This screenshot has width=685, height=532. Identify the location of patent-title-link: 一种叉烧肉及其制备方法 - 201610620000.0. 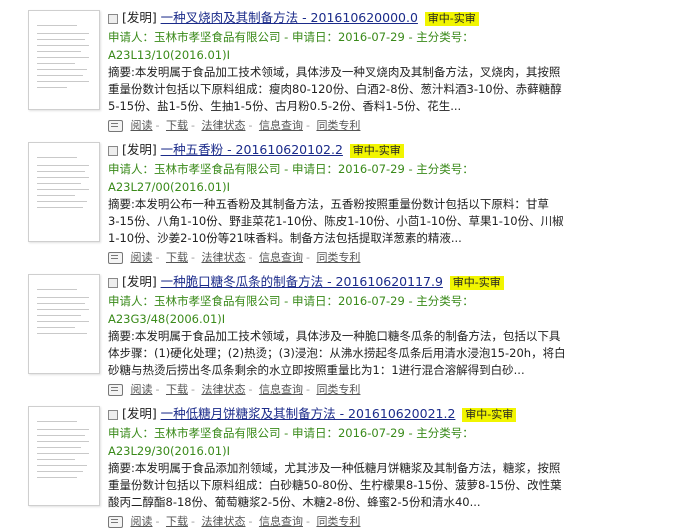
(289, 17).